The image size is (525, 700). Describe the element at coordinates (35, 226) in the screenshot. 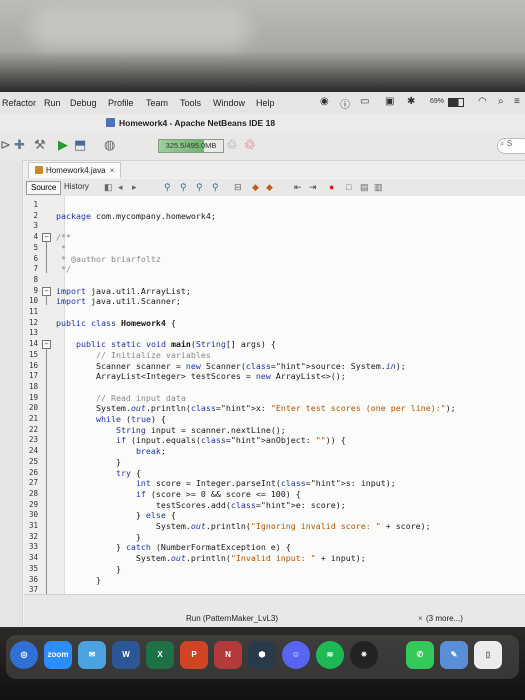

I see `line-number: 3` at that location.